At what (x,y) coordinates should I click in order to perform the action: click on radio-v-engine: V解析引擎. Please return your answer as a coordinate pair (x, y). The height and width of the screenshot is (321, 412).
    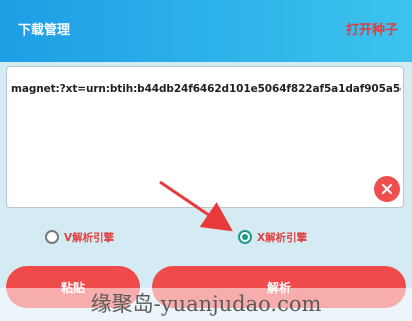
    Looking at the image, I should click on (79, 237).